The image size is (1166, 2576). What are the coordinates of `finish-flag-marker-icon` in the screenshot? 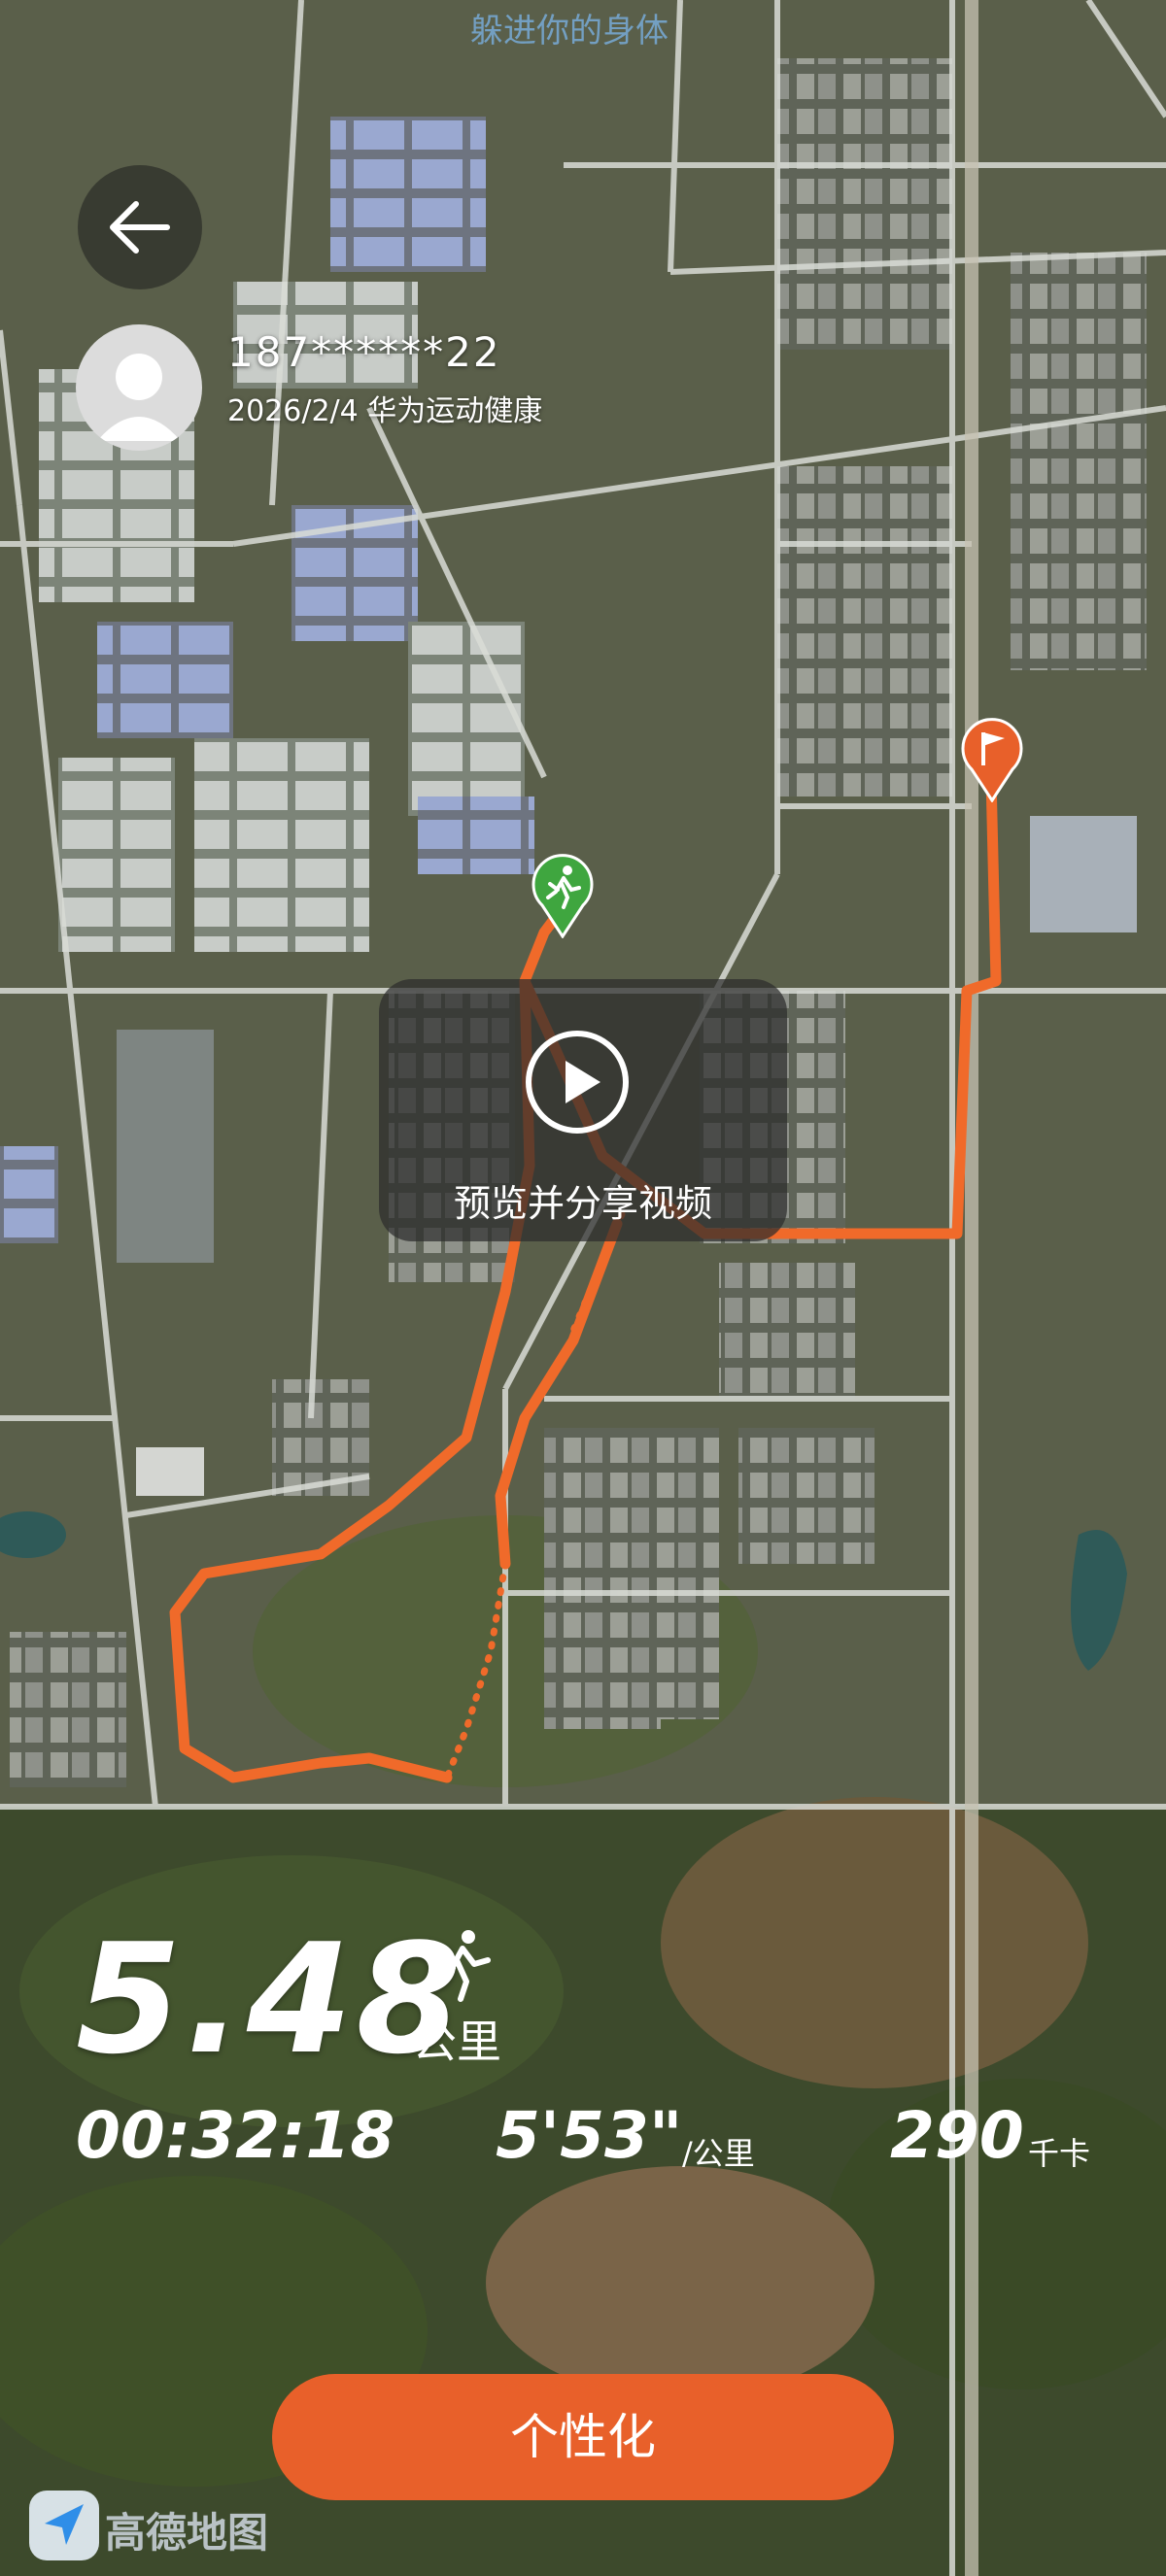 It's located at (992, 760).